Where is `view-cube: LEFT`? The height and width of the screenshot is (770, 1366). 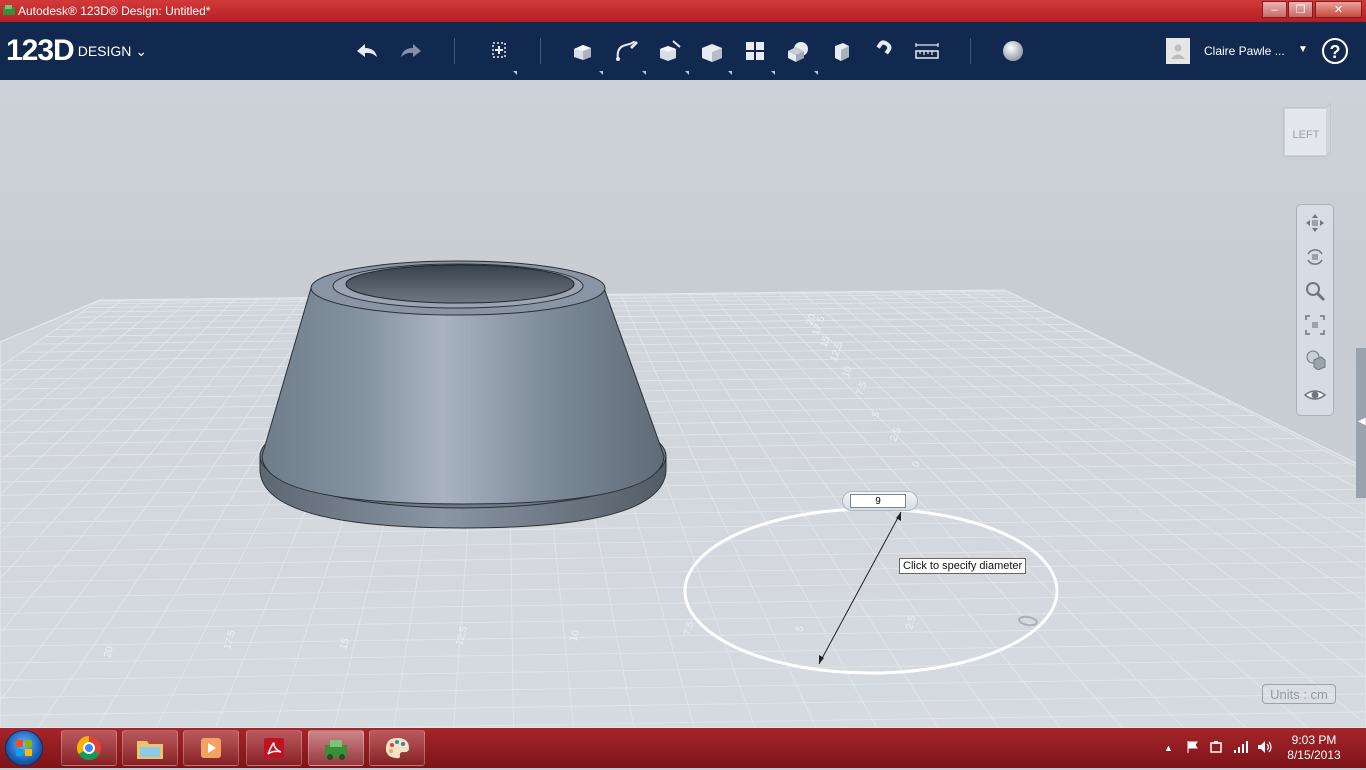 view-cube: LEFT is located at coordinates (1307, 130).